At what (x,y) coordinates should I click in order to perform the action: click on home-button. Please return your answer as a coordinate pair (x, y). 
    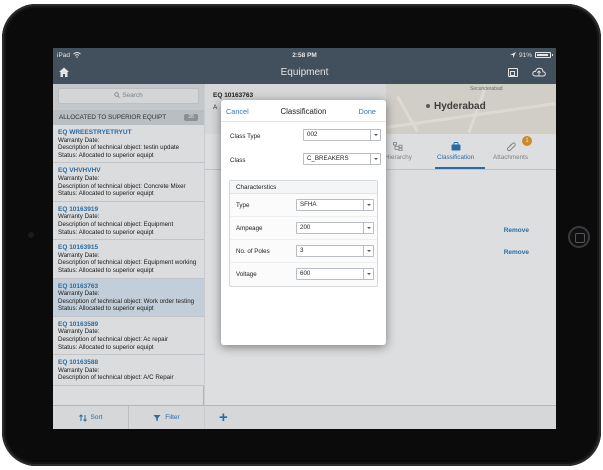
    Looking at the image, I should click on (579, 237).